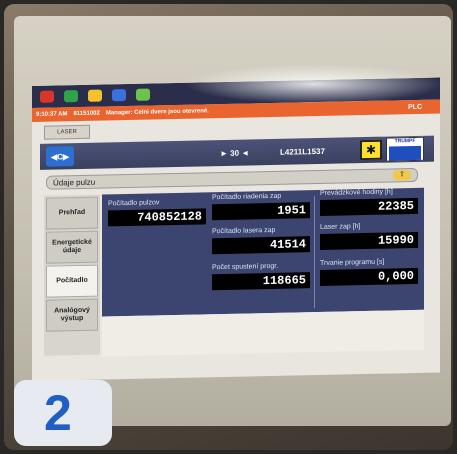 The image size is (457, 454). What do you see at coordinates (356, 192) in the screenshot?
I see `operating-hours-label: Prevádzkové hodiny [h]` at bounding box center [356, 192].